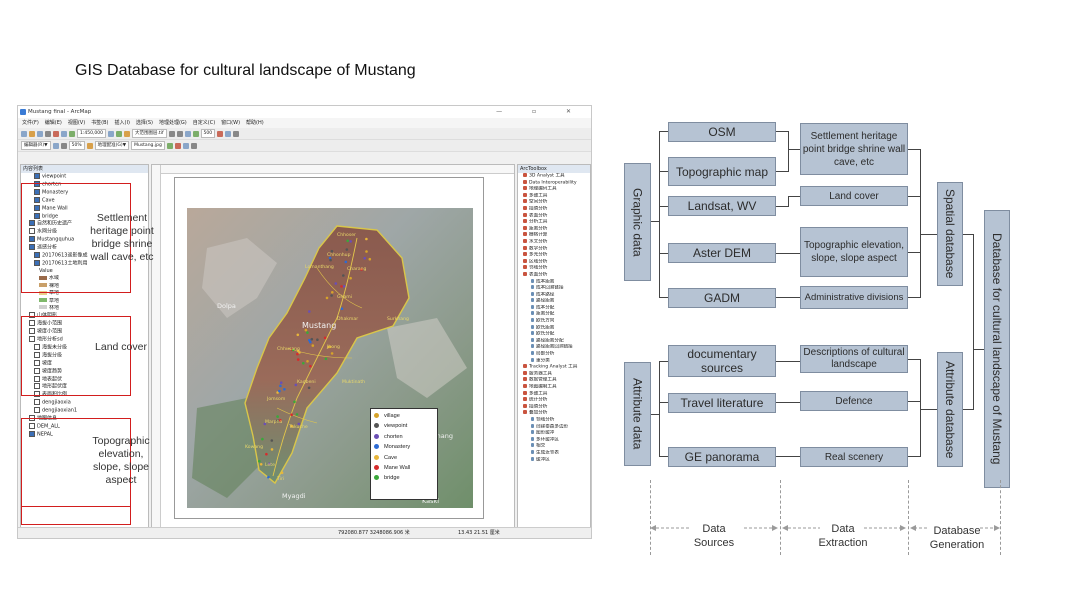  Describe the element at coordinates (86, 301) in the screenshot. I see `toc-layer: 草地` at that location.